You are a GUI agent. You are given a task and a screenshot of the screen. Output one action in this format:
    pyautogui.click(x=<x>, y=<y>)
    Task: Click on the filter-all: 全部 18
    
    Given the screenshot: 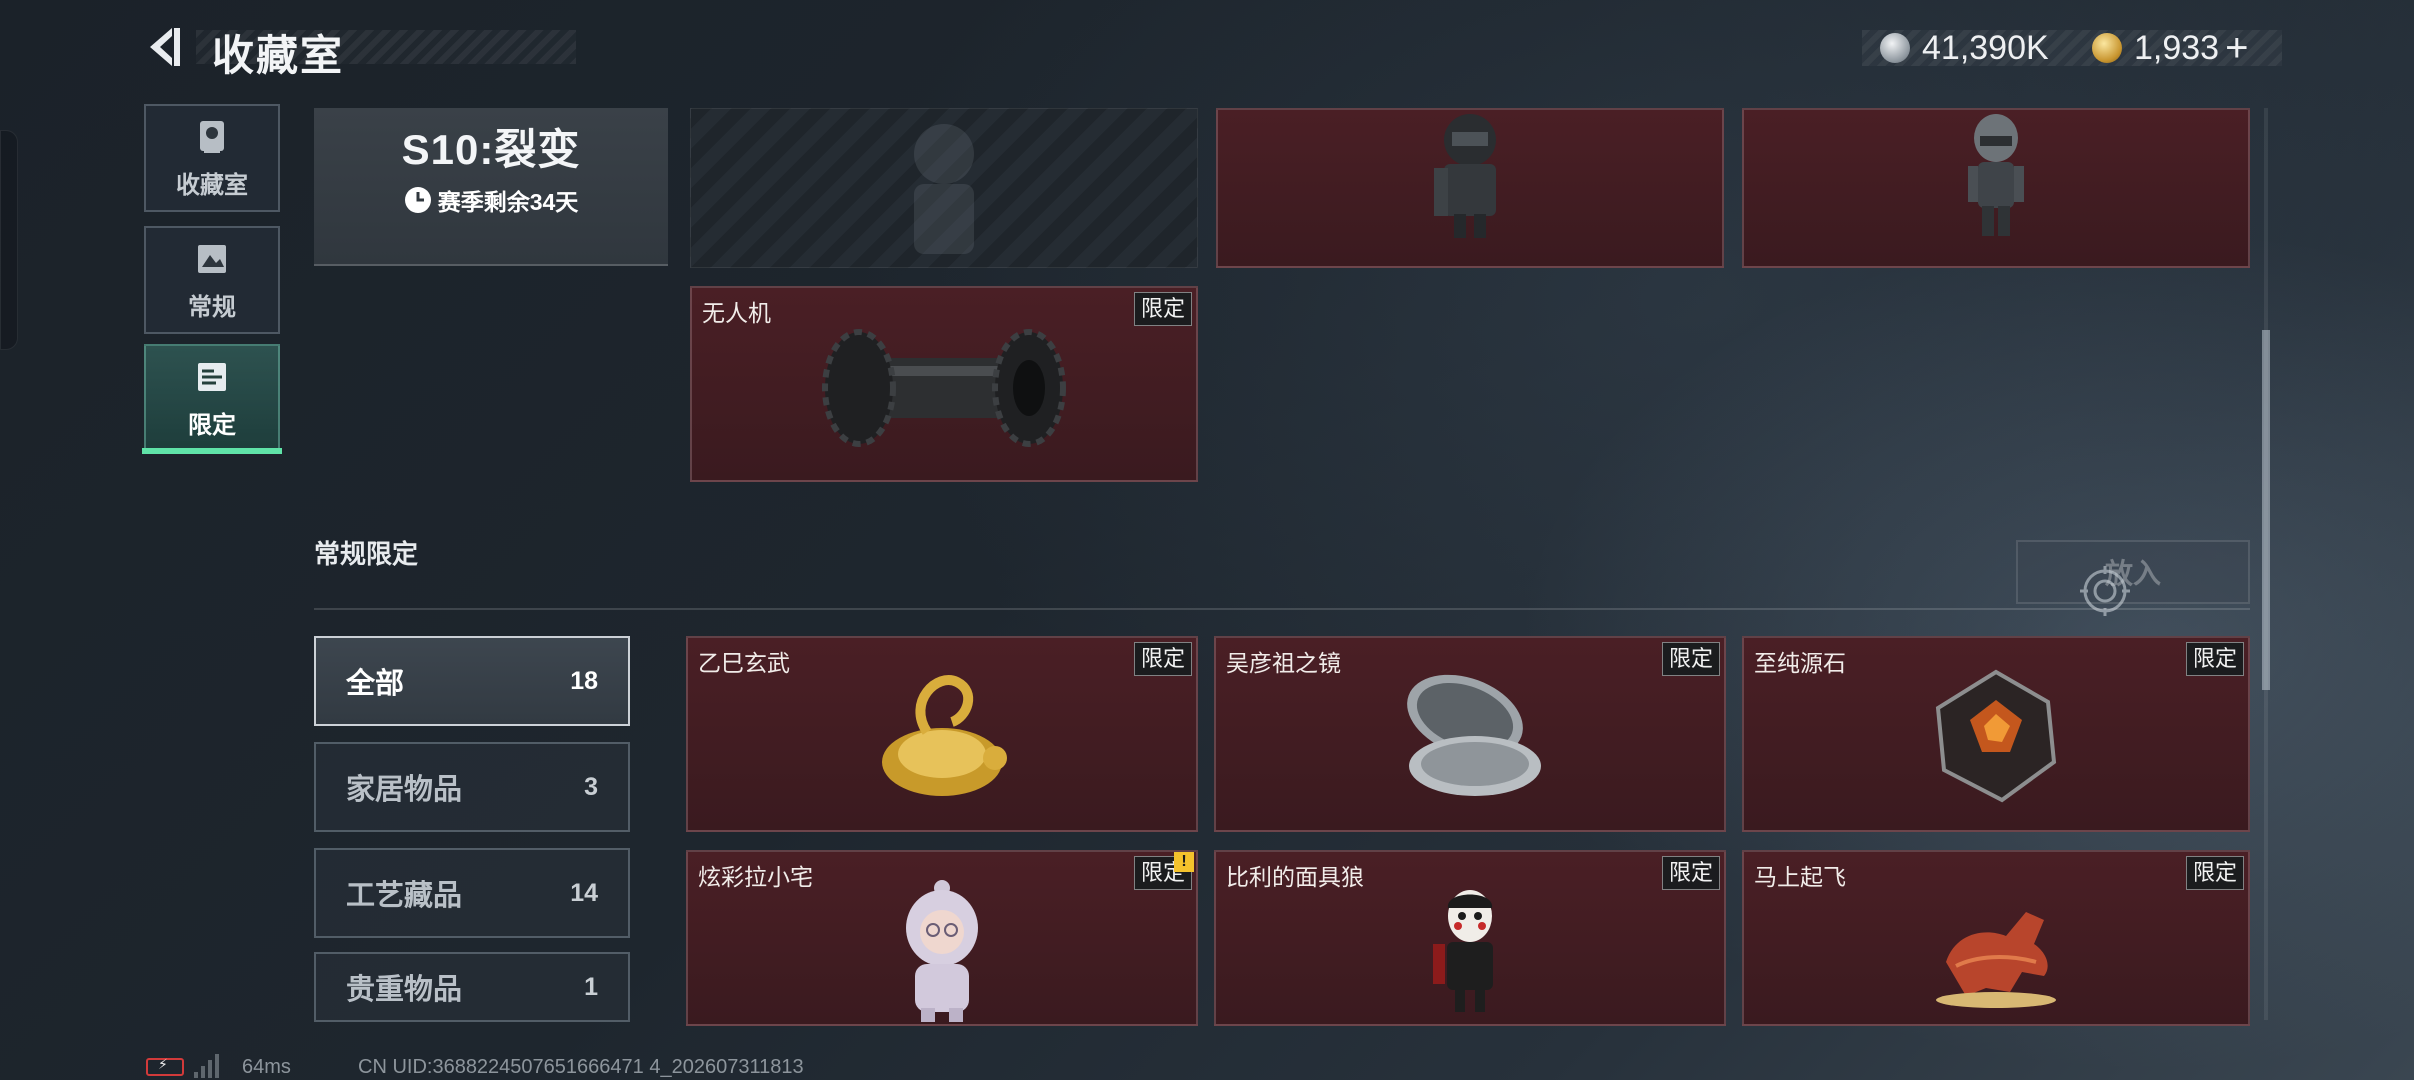 What is the action you would take?
    pyautogui.click(x=472, y=681)
    